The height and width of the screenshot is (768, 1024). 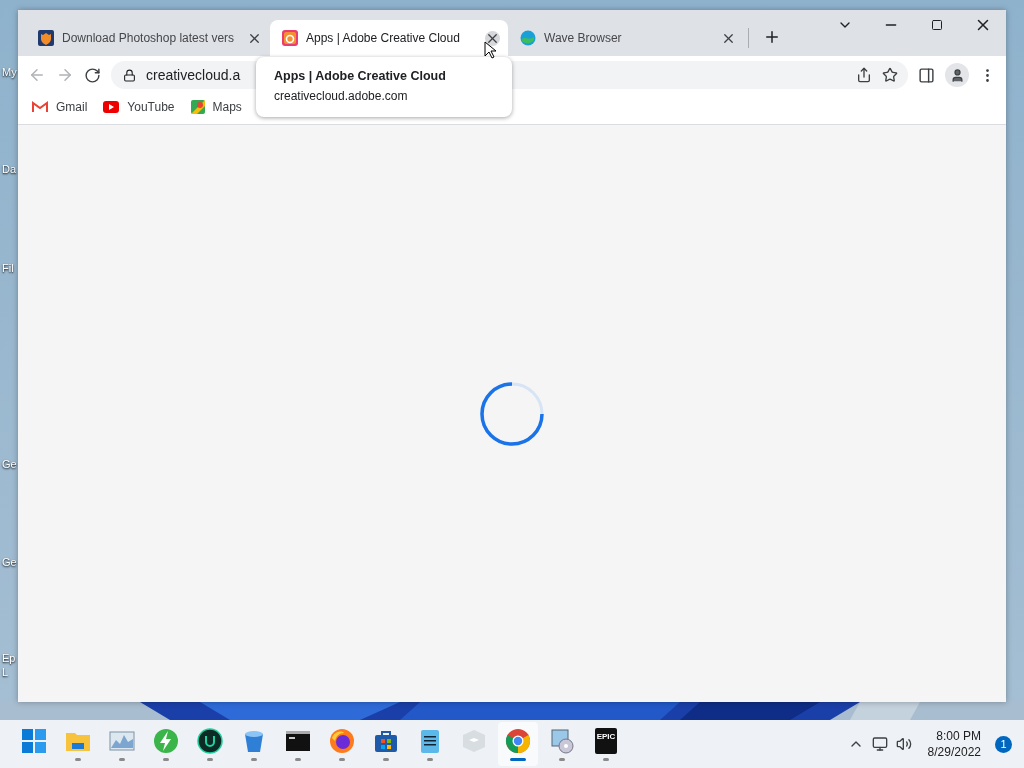 What do you see at coordinates (342, 740) in the screenshot?
I see `fox-globe-icon` at bounding box center [342, 740].